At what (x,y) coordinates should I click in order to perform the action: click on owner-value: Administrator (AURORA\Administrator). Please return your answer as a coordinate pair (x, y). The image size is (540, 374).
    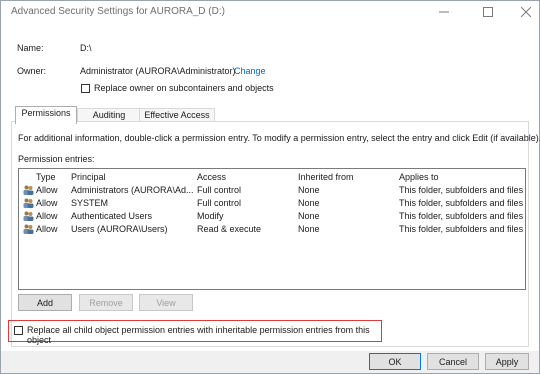
    Looking at the image, I should click on (158, 71).